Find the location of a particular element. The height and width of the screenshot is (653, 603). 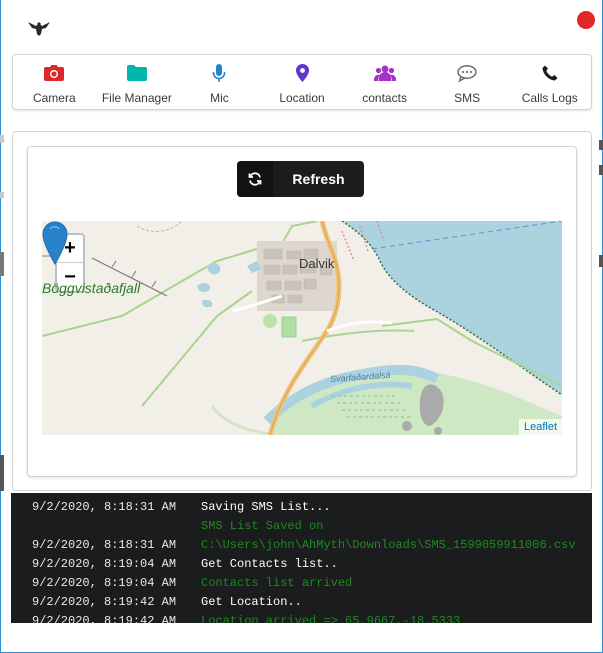

menu-label: contacts is located at coordinates (384, 98).